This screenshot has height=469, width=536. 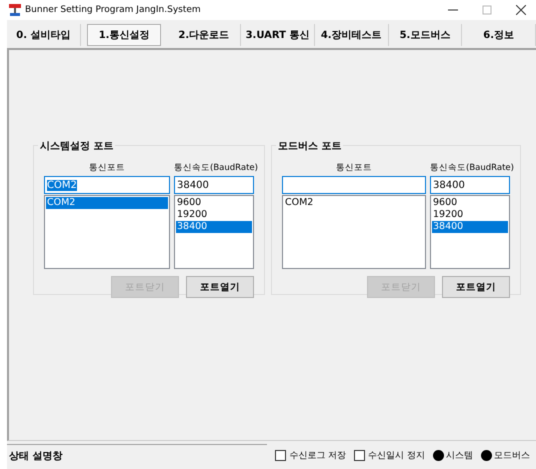 I want to click on checkbox-label: 수신로그 저장, so click(x=317, y=456).